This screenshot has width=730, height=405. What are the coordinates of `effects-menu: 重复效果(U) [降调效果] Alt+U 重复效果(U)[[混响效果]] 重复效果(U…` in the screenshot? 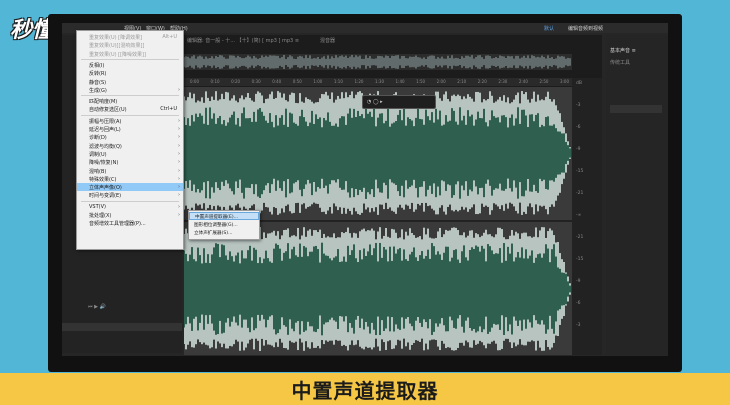 It's located at (130, 140).